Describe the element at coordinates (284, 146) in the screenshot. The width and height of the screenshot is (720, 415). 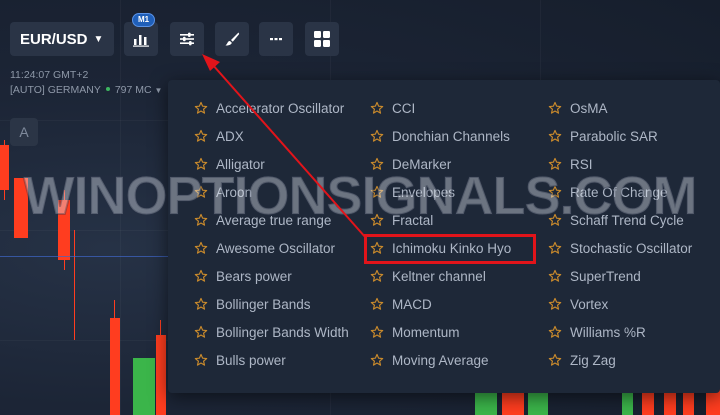
I see `annotation-arrow-icon` at that location.